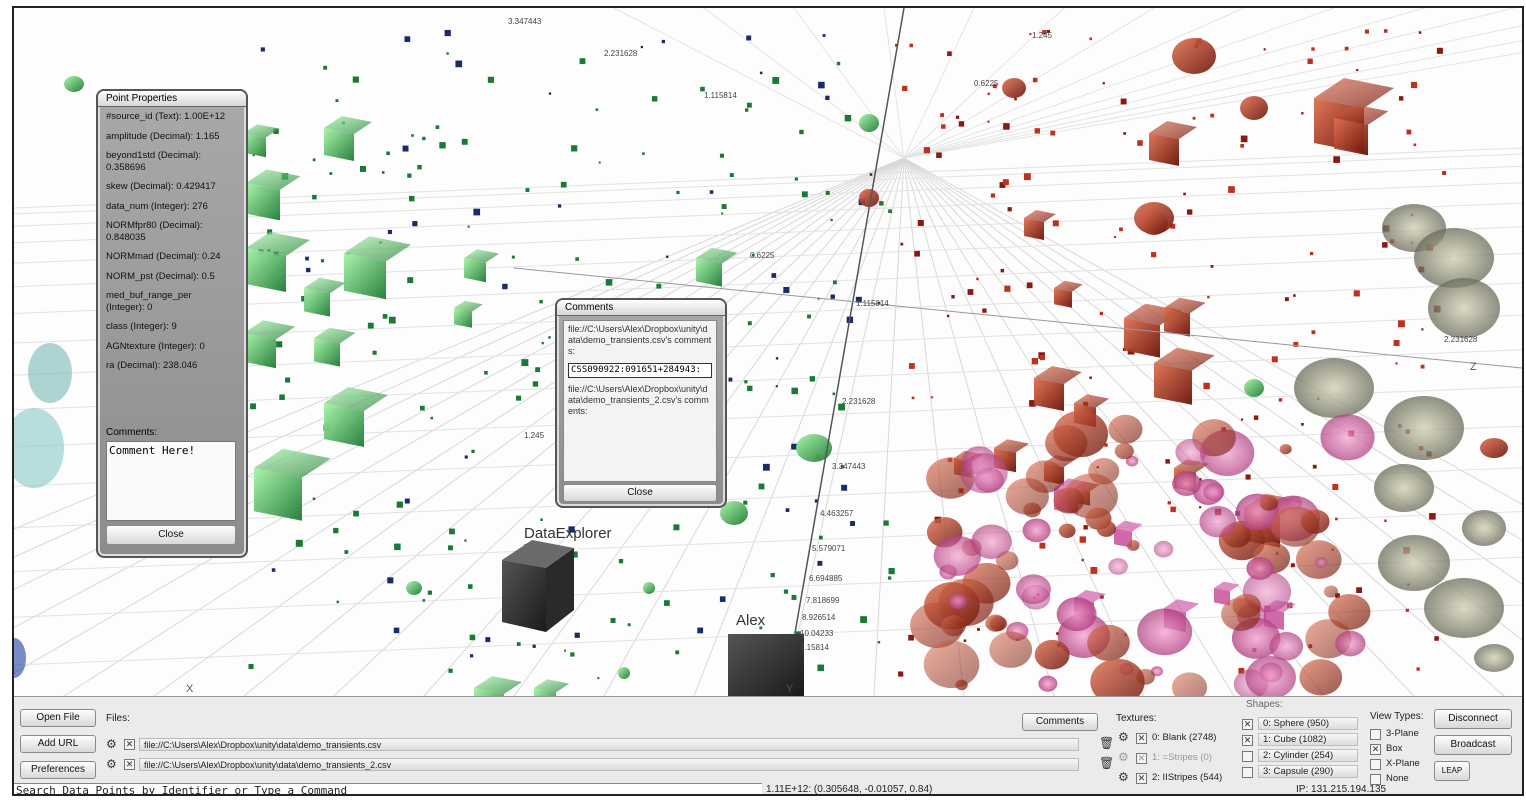 The image size is (1526, 810). I want to click on tick-label: 1.245, so click(534, 435).